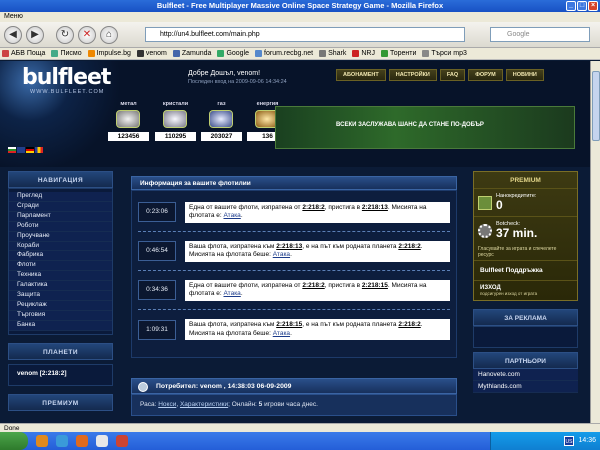  Describe the element at coordinates (485, 75) in the screenshot. I see `top-nav-link: ФОРУМ` at that location.